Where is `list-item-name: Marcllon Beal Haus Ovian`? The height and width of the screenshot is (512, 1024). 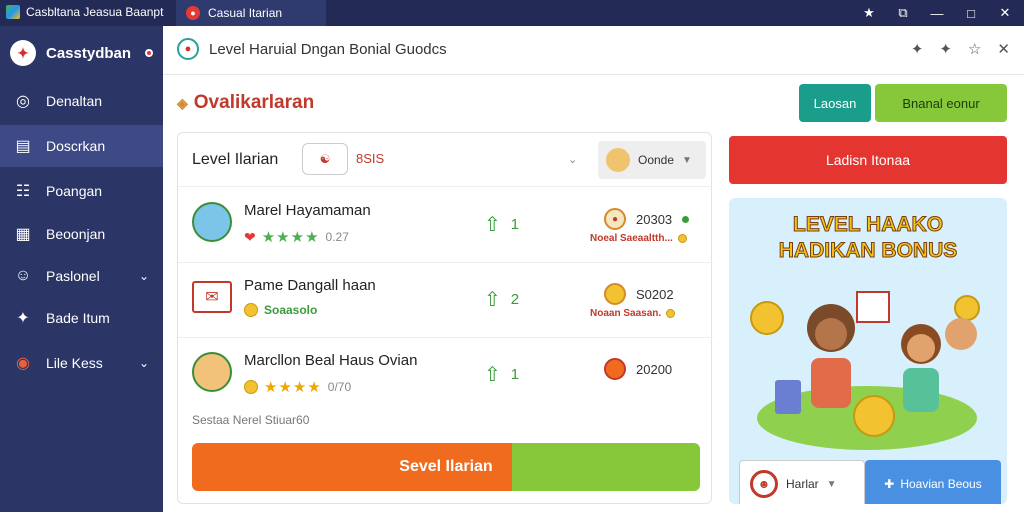
list-item-name: Marcllon Beal Haus Ovian is located at coordinates (331, 360).